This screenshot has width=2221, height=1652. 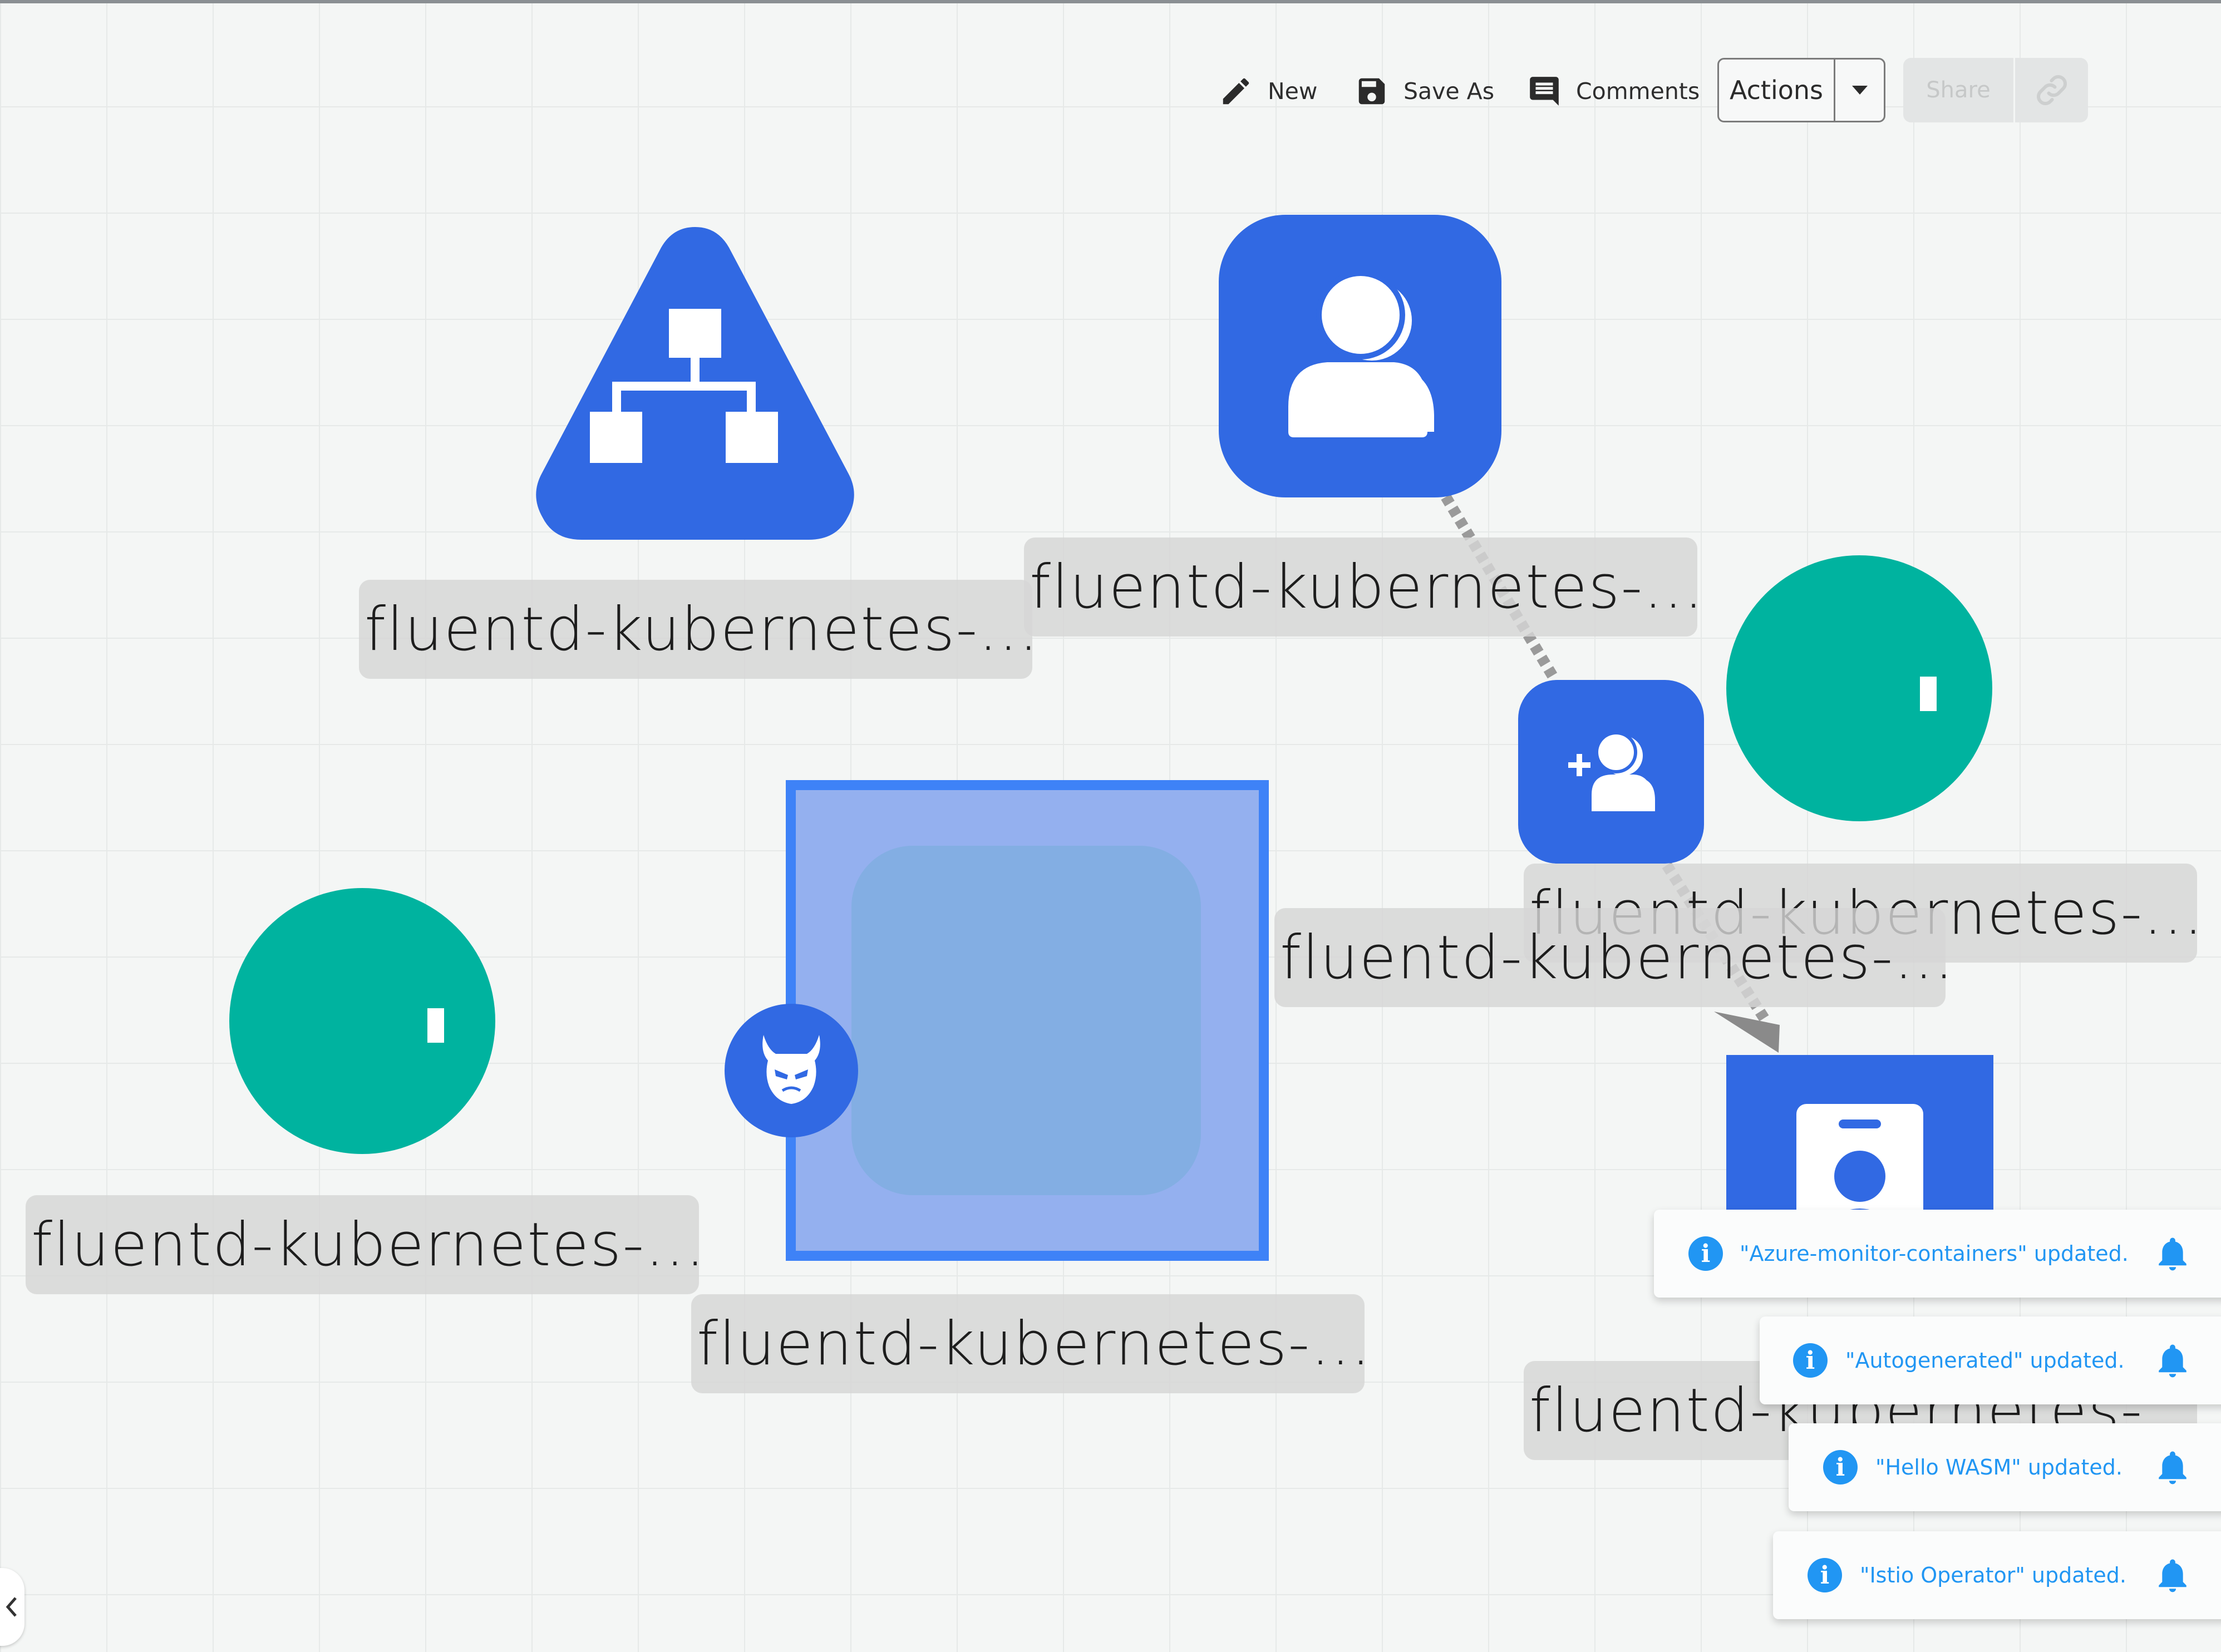 What do you see at coordinates (1985, 1360) in the screenshot?
I see `notification-message: "Autogenerated" updated.` at bounding box center [1985, 1360].